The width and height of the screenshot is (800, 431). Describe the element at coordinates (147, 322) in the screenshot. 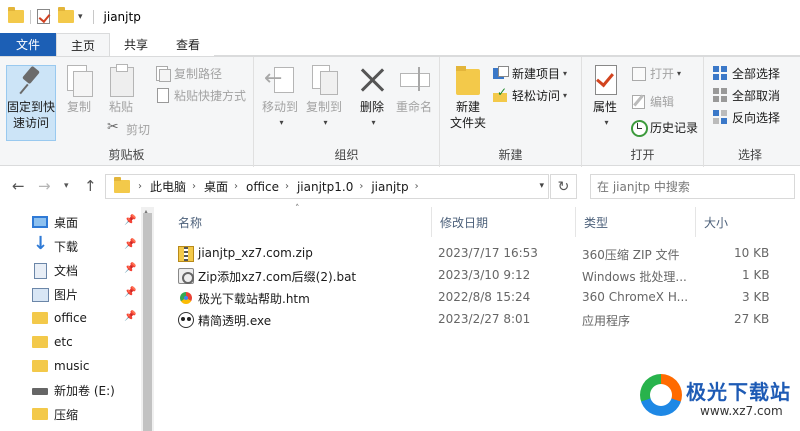

I see `scrollbar-thumb` at that location.